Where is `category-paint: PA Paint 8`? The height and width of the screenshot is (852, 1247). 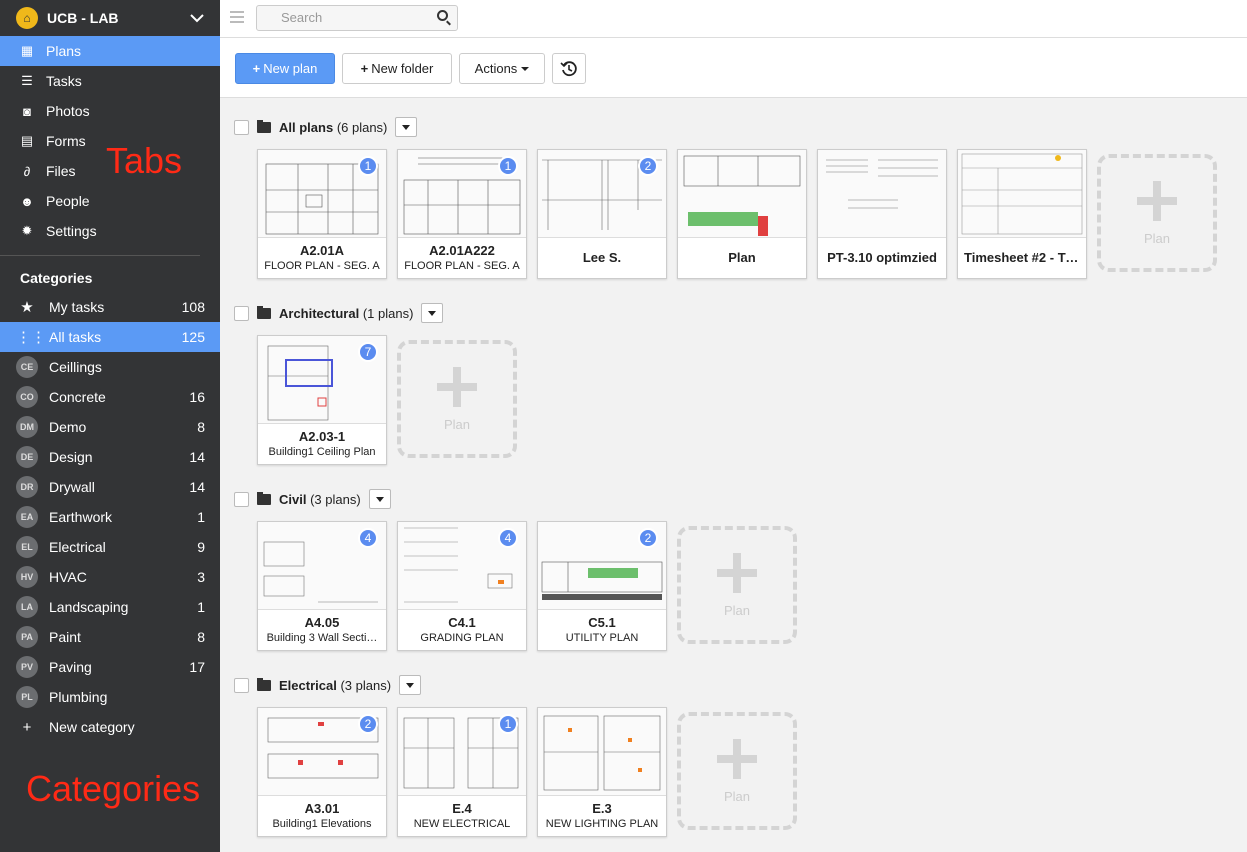
category-paint: PA Paint 8 is located at coordinates (110, 637).